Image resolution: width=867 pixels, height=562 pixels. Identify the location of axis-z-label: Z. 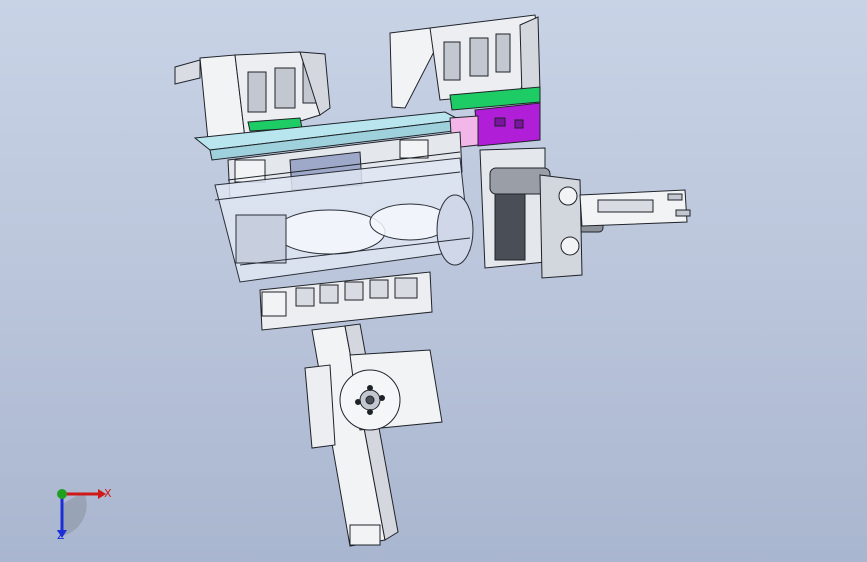
(61, 535).